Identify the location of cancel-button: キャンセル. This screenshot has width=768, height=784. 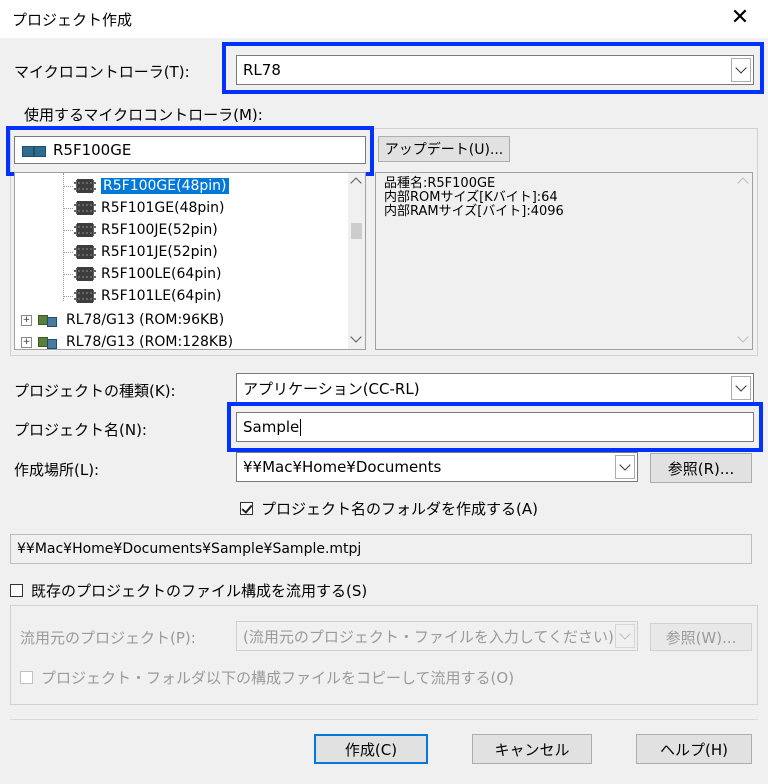
(532, 749).